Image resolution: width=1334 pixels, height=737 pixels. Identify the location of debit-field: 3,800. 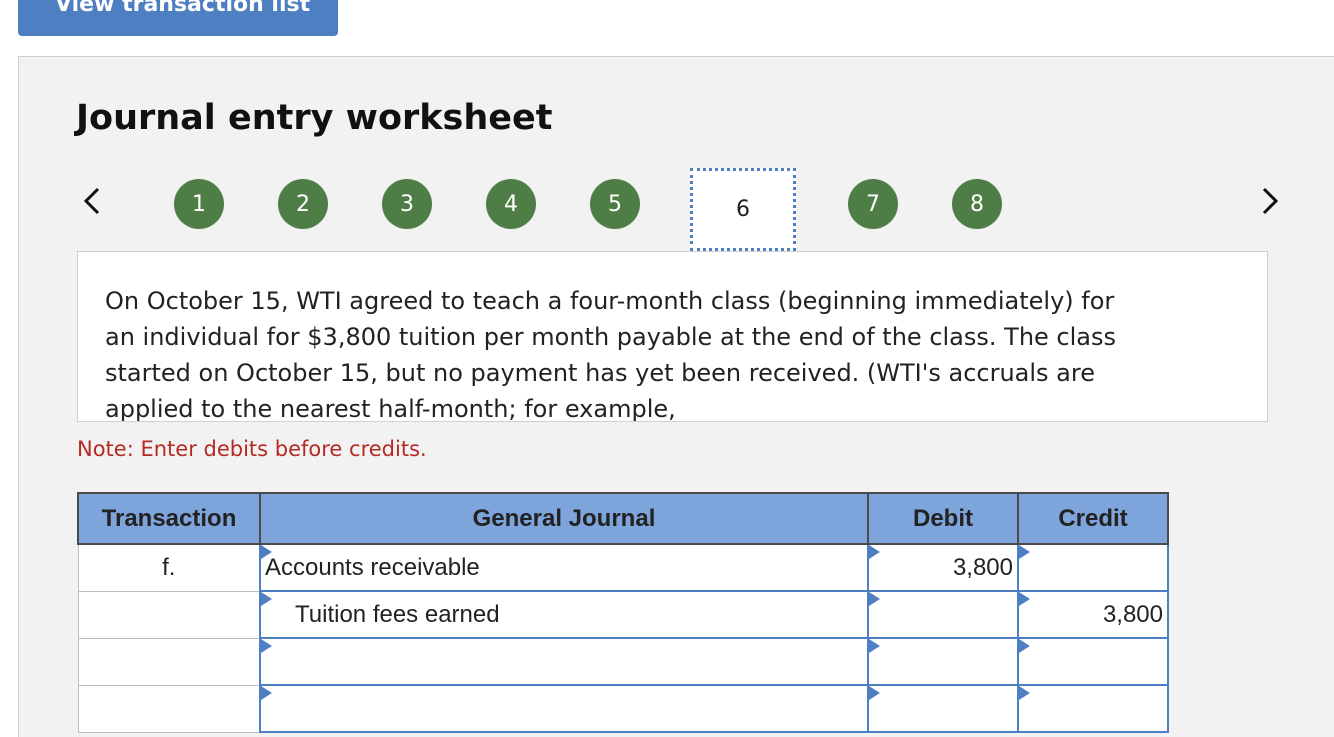
(943, 567).